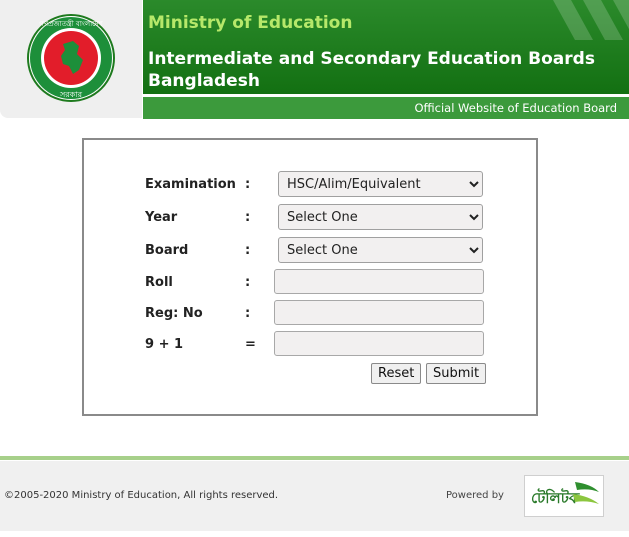 The height and width of the screenshot is (537, 629). I want to click on subtitle-bar: Official Website of Education Board, so click(386, 108).